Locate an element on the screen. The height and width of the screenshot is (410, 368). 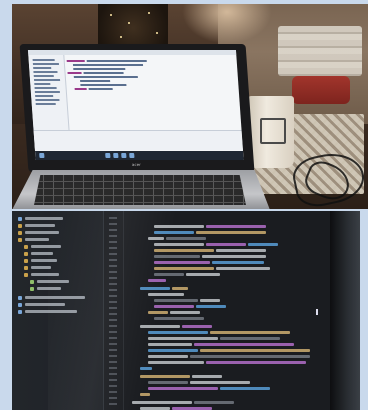
red-fabric is located at coordinates (321, 90).